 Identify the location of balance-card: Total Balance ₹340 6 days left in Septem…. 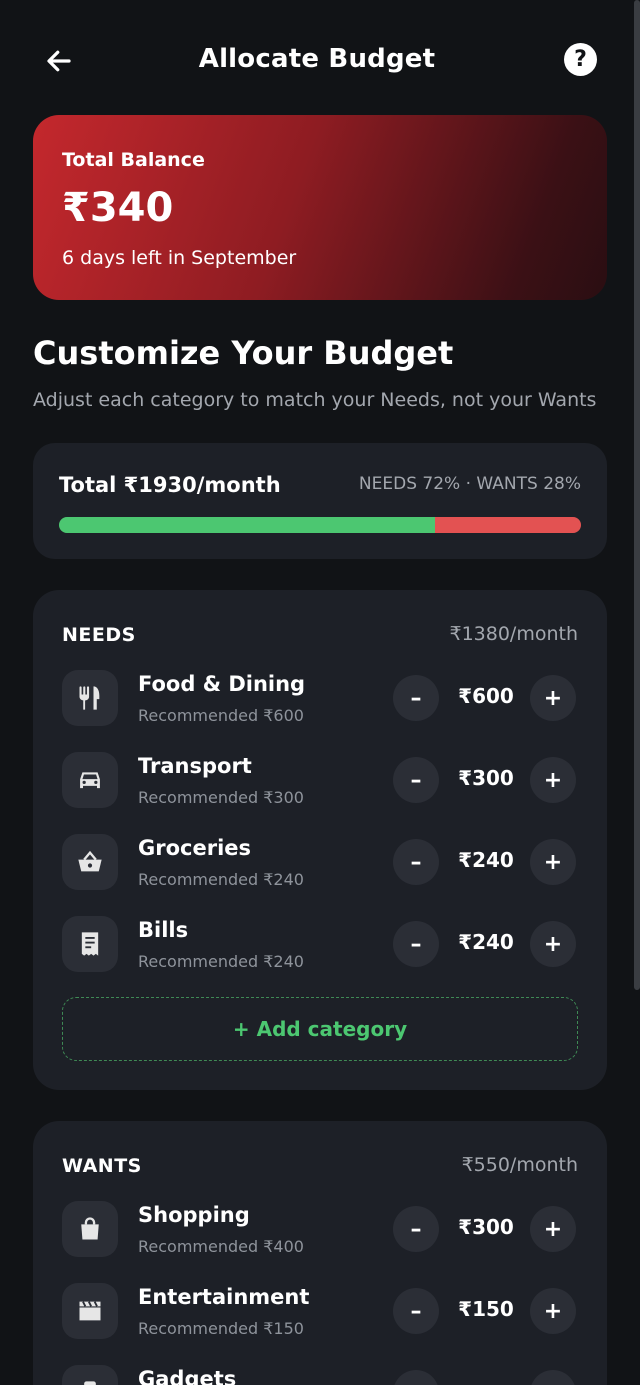
(320, 207).